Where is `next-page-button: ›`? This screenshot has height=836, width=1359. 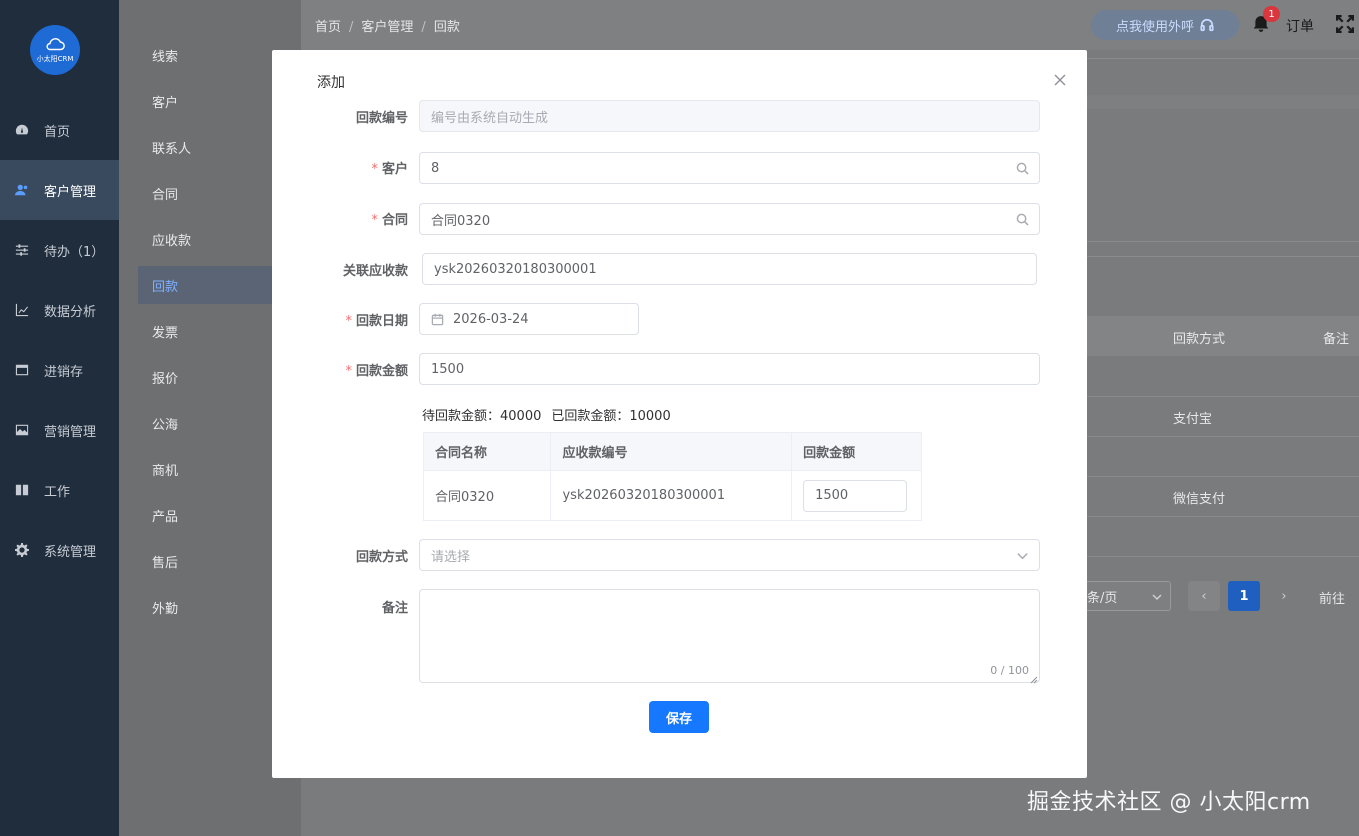 next-page-button: › is located at coordinates (1284, 596).